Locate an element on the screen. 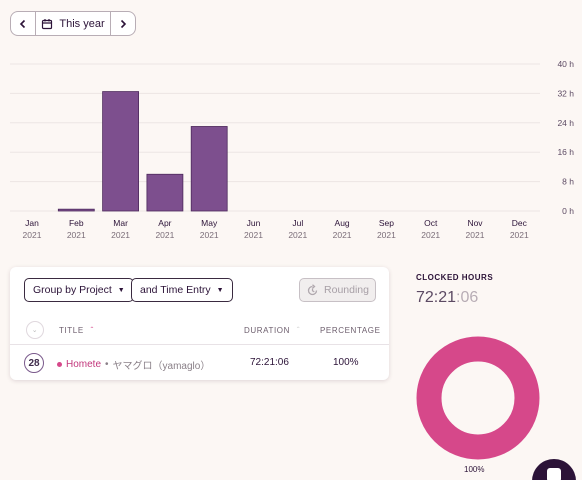 Image resolution: width=582 pixels, height=480 pixels. chevron-left-icon is located at coordinates (22, 23).